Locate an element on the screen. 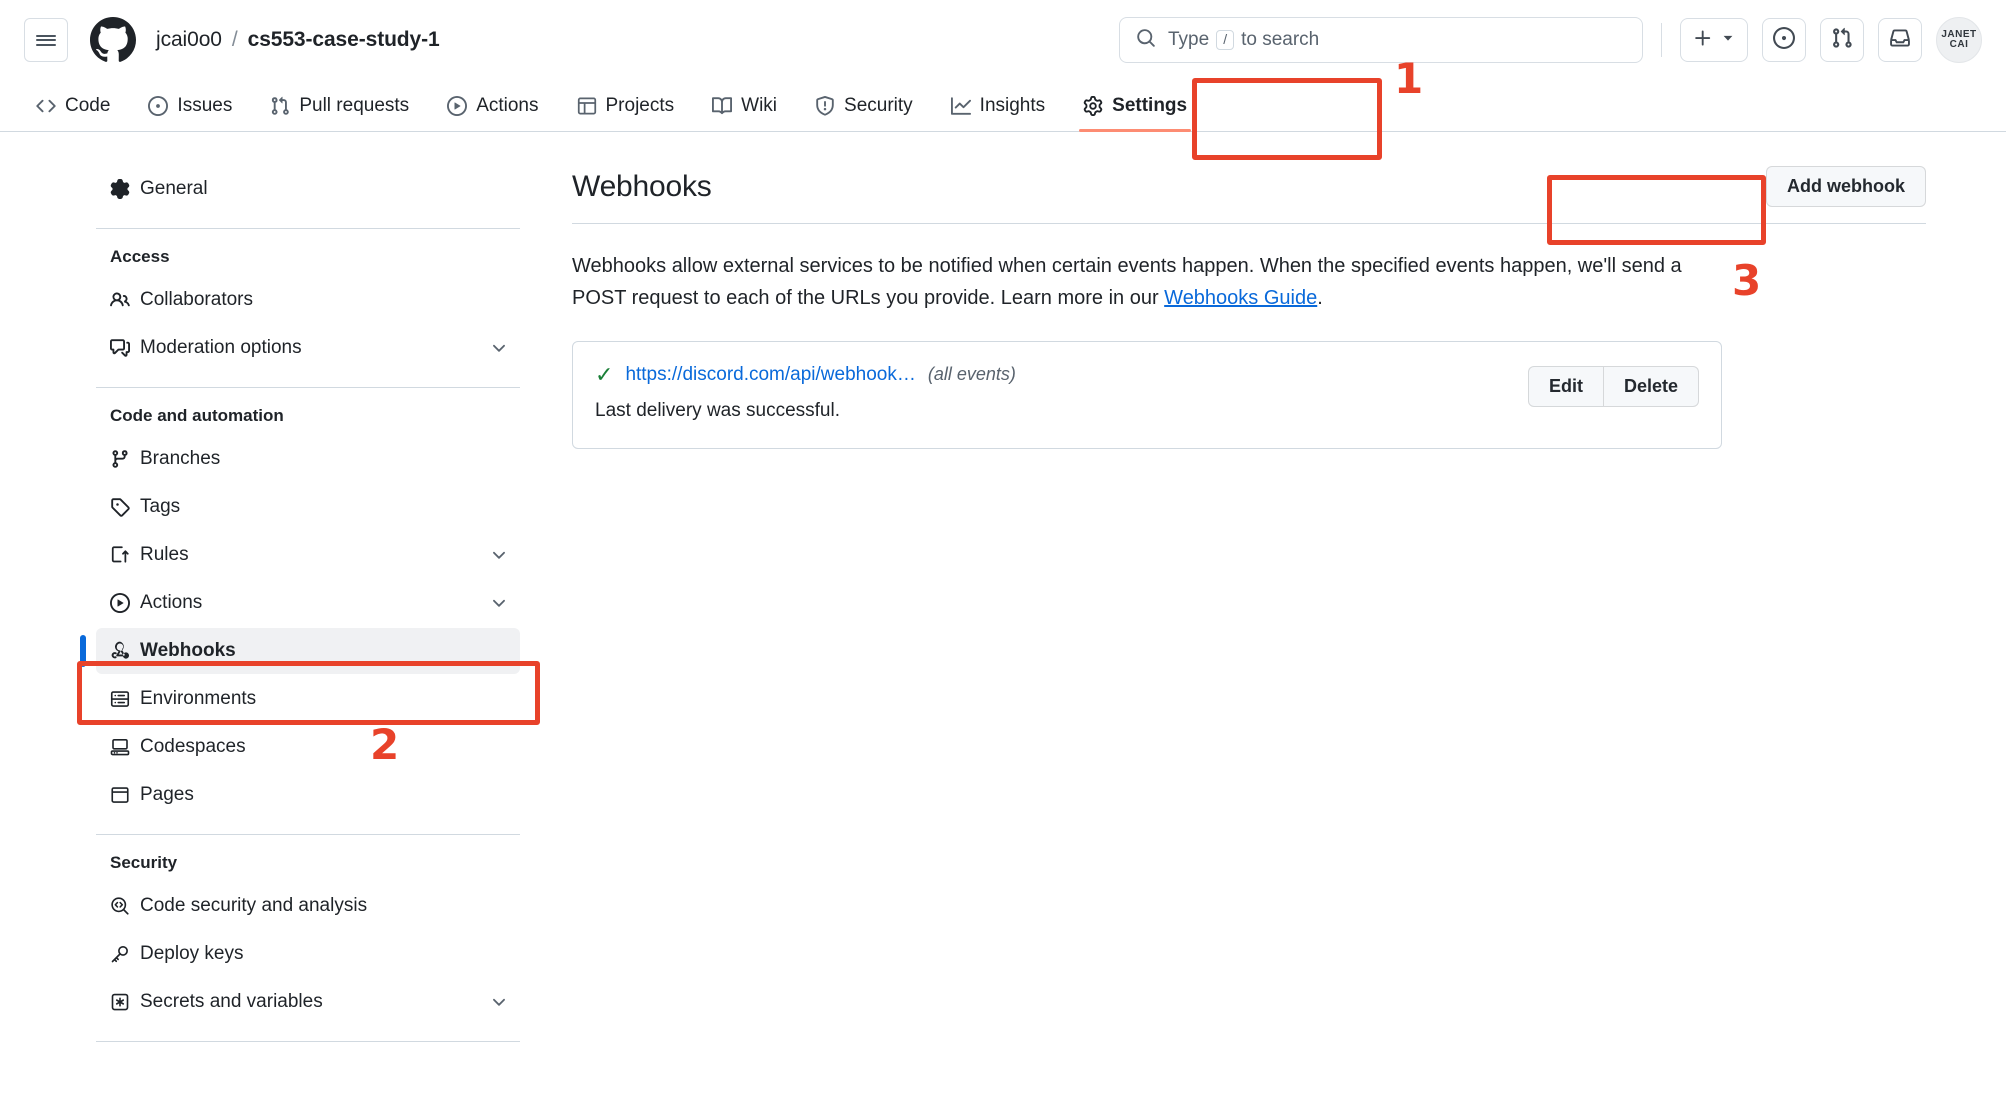 This screenshot has height=1108, width=2006. webhook-delivery-status: Last delivery was successful. is located at coordinates (717, 410).